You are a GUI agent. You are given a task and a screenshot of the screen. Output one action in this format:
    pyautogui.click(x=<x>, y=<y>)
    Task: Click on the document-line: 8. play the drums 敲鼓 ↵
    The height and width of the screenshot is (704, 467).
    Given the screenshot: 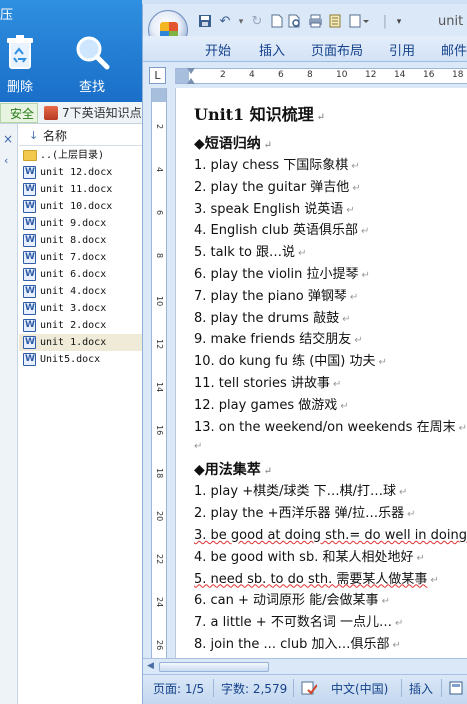 What is the action you would take?
    pyautogui.click(x=330, y=319)
    